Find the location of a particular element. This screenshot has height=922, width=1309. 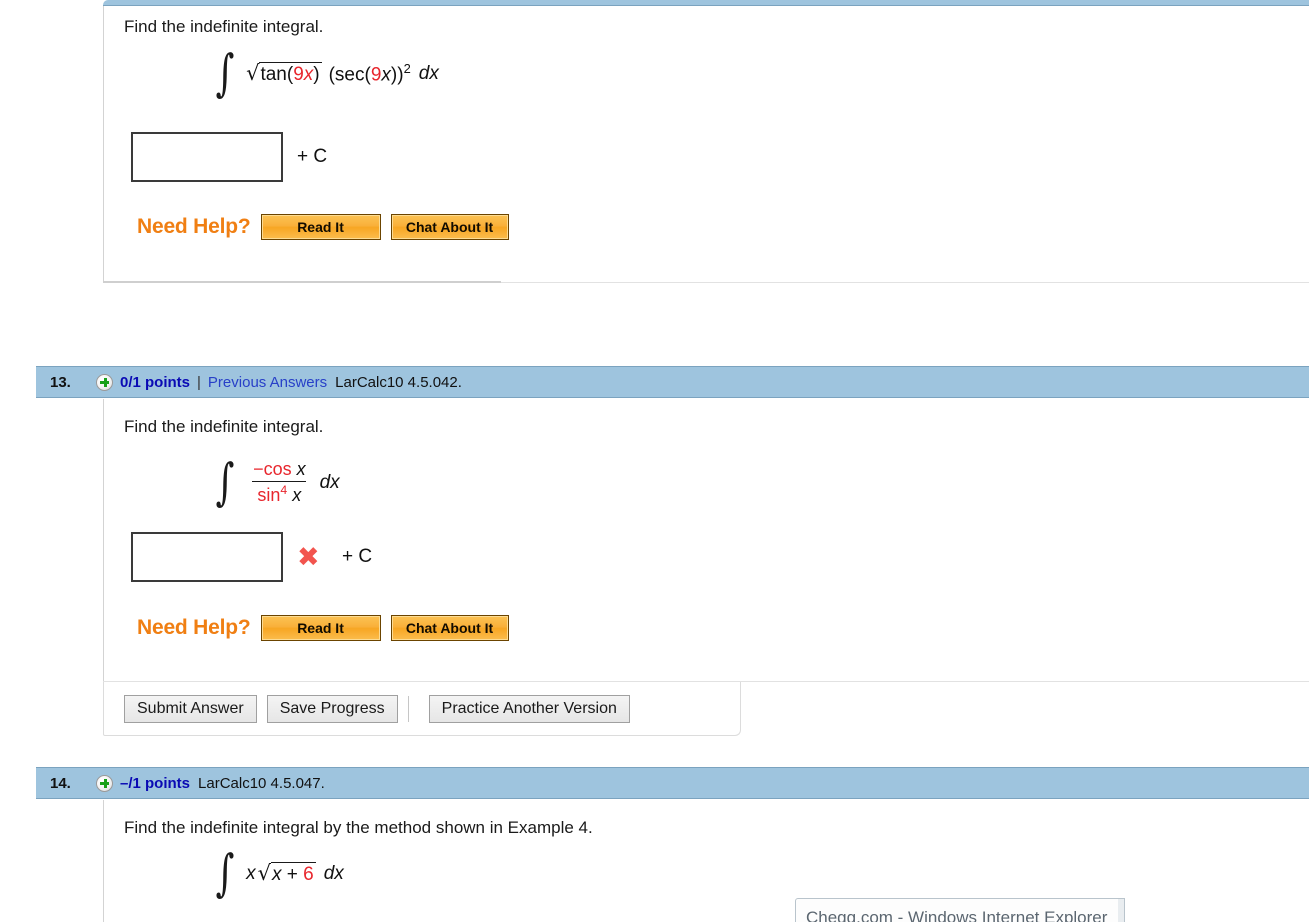

tan-close: ) is located at coordinates (316, 74).